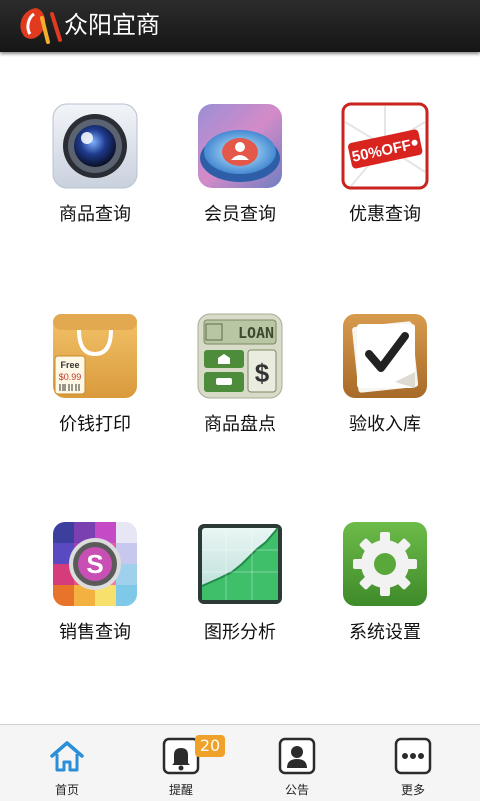 This screenshot has width=480, height=801. What do you see at coordinates (296, 790) in the screenshot?
I see `tab-label: 公告` at bounding box center [296, 790].